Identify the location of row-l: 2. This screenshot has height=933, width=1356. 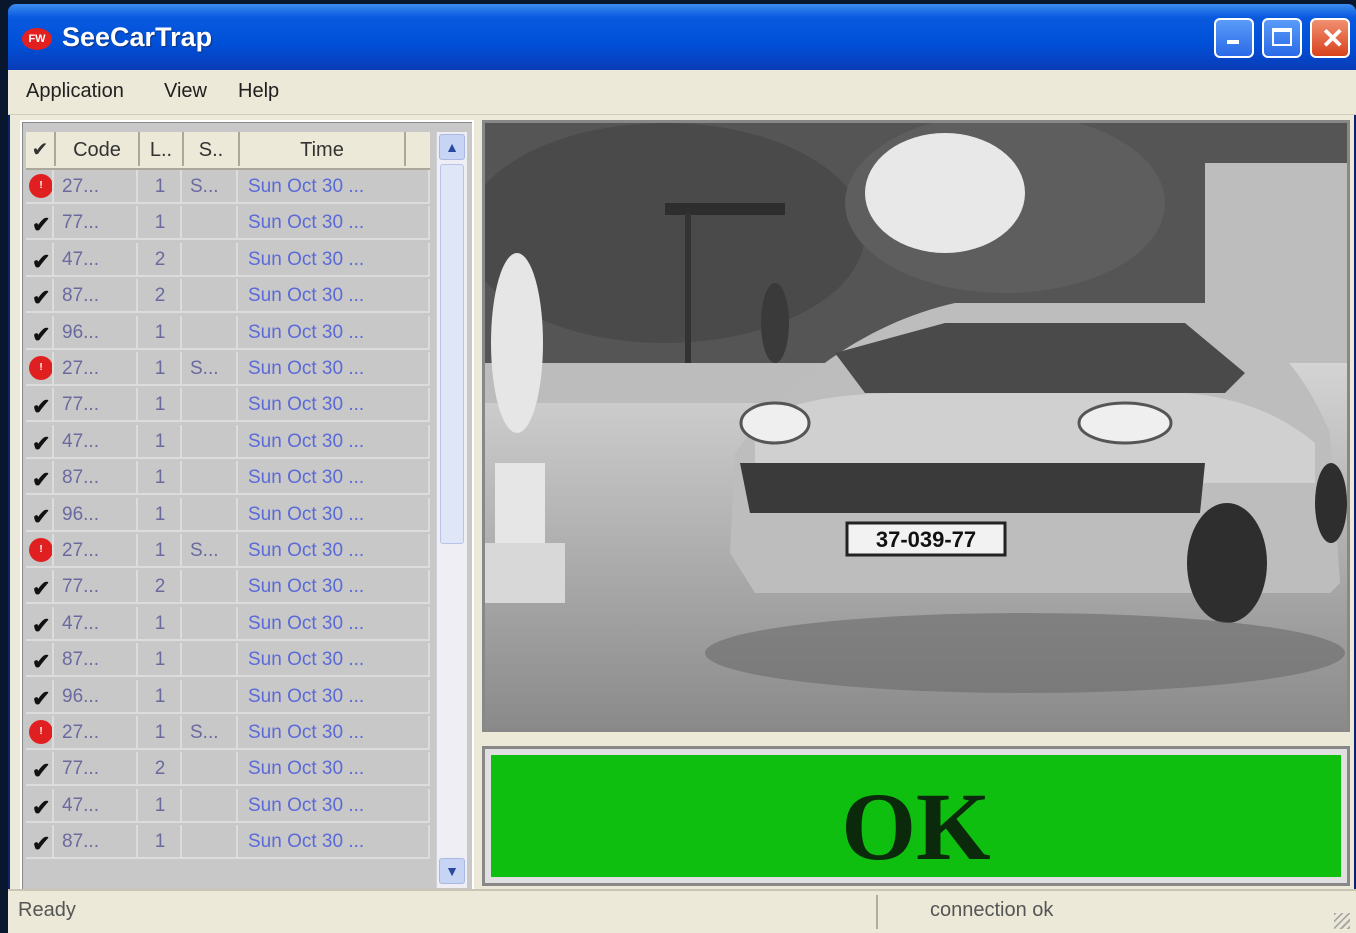
(161, 295).